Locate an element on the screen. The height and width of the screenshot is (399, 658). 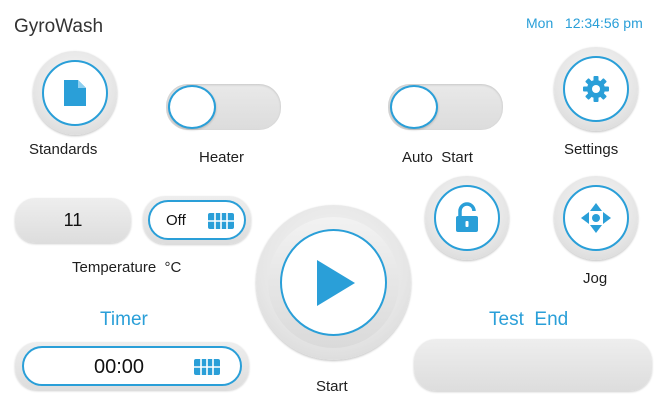
gear-icon is located at coordinates (596, 89).